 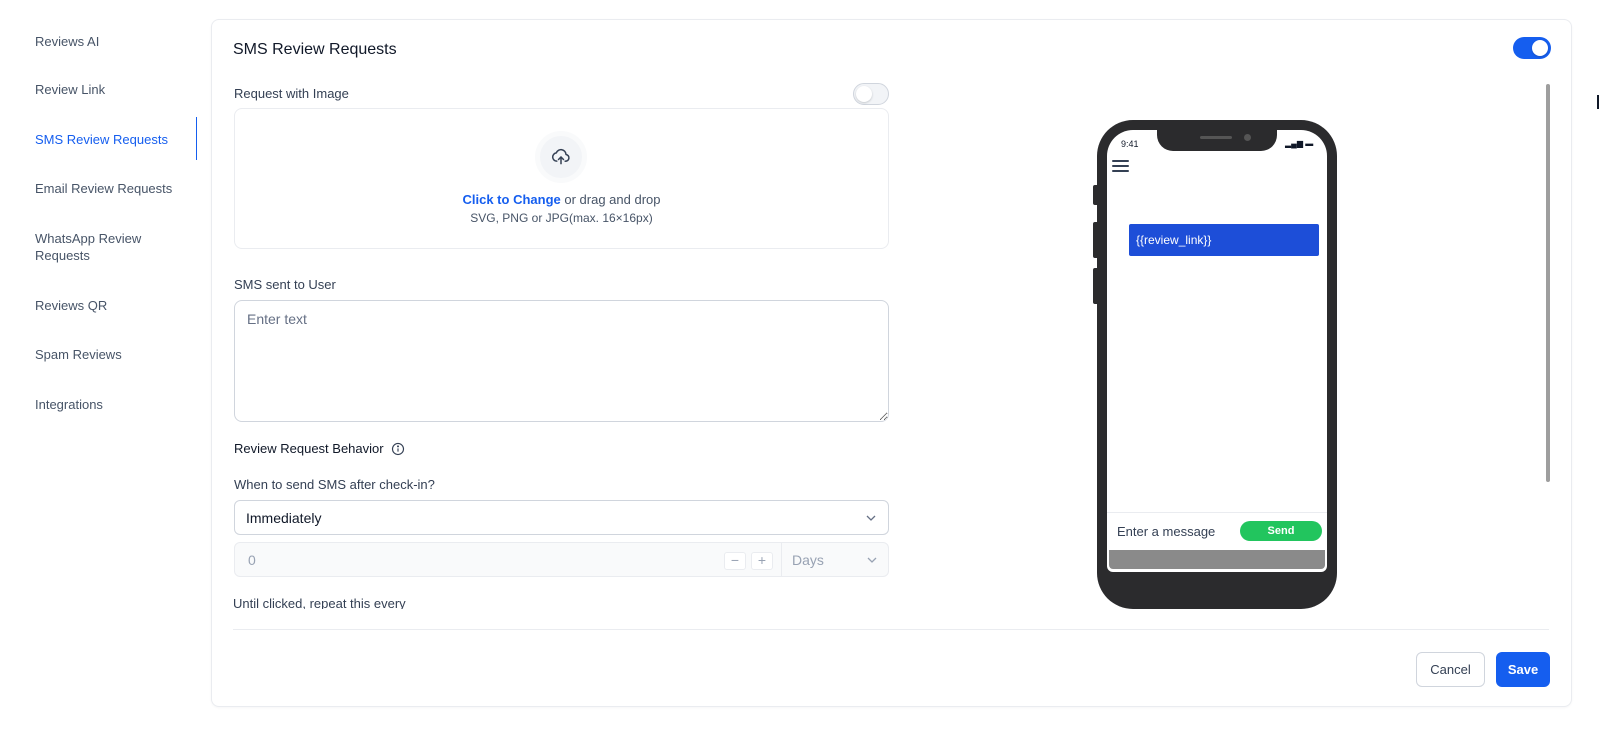 What do you see at coordinates (334, 484) in the screenshot?
I see `when-to-send-label: When to send SMS after check-in?` at bounding box center [334, 484].